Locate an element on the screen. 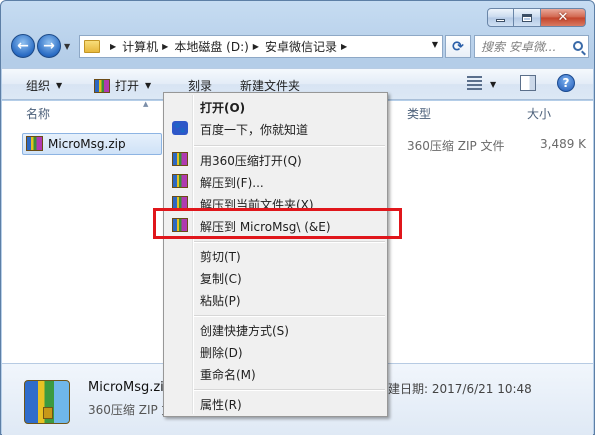  menu-item-paste: 粘贴(P) is located at coordinates (275, 299).